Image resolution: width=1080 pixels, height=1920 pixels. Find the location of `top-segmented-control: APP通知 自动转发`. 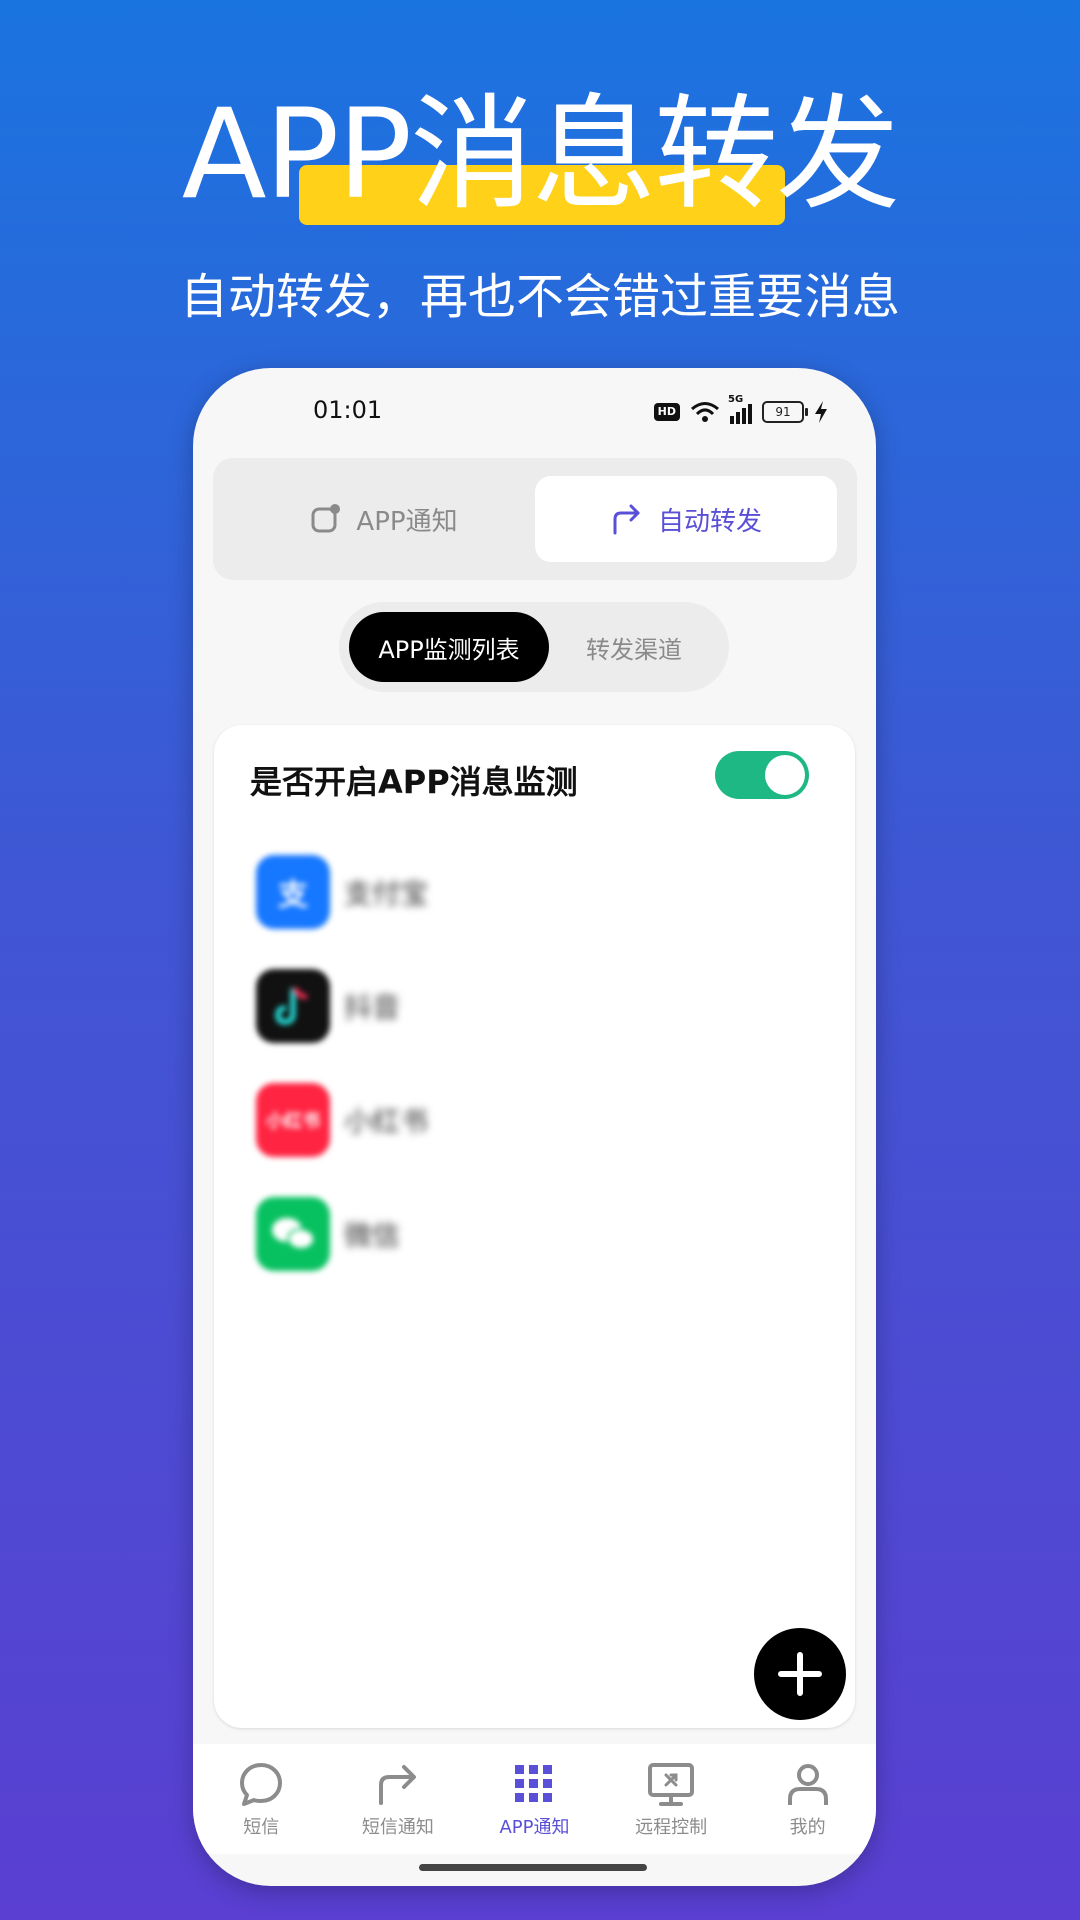

top-segmented-control: APP通知 自动转发 is located at coordinates (535, 519).